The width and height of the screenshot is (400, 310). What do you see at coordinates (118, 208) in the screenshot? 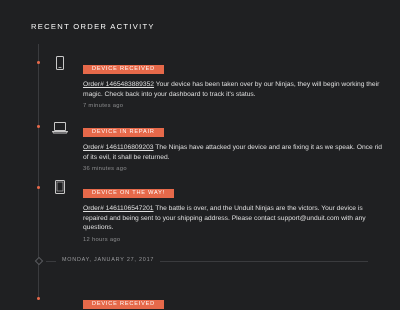
I see `order-link: Order# 1461106547201` at bounding box center [118, 208].